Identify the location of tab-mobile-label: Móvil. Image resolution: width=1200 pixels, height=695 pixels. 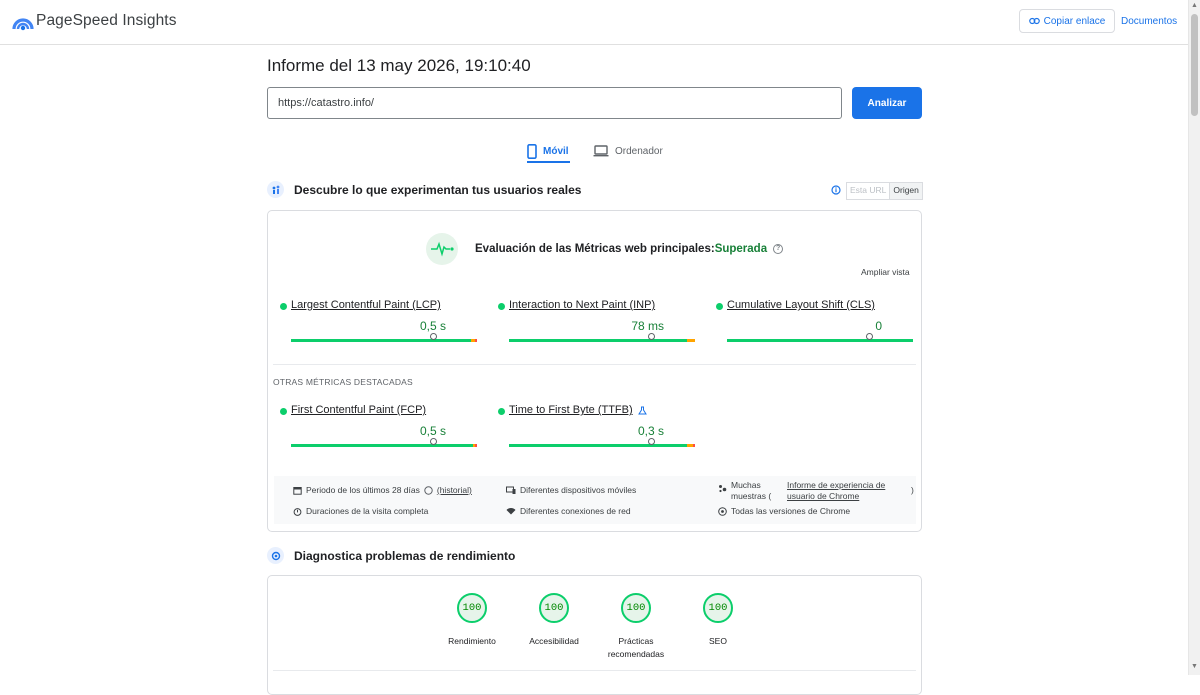
(556, 151).